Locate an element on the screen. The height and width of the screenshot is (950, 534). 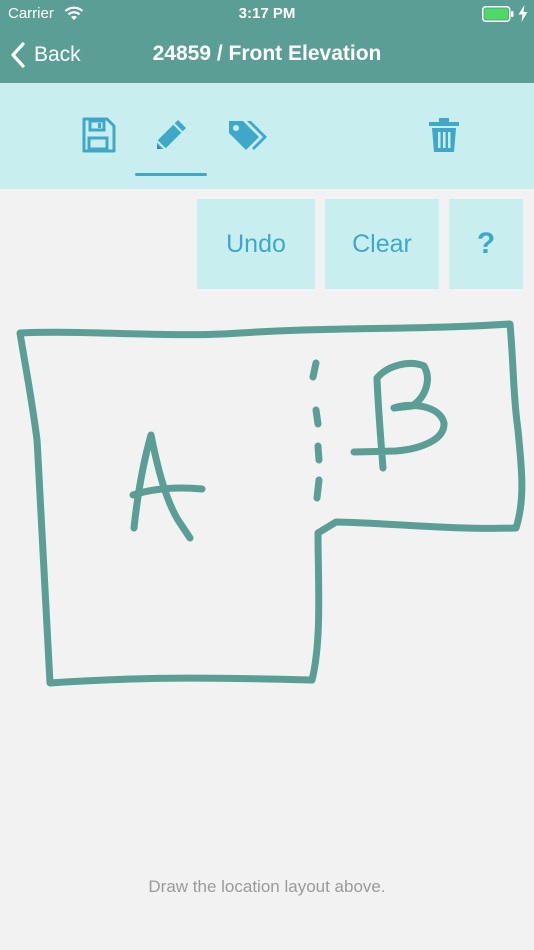
undo-label: Undo is located at coordinates (256, 243).